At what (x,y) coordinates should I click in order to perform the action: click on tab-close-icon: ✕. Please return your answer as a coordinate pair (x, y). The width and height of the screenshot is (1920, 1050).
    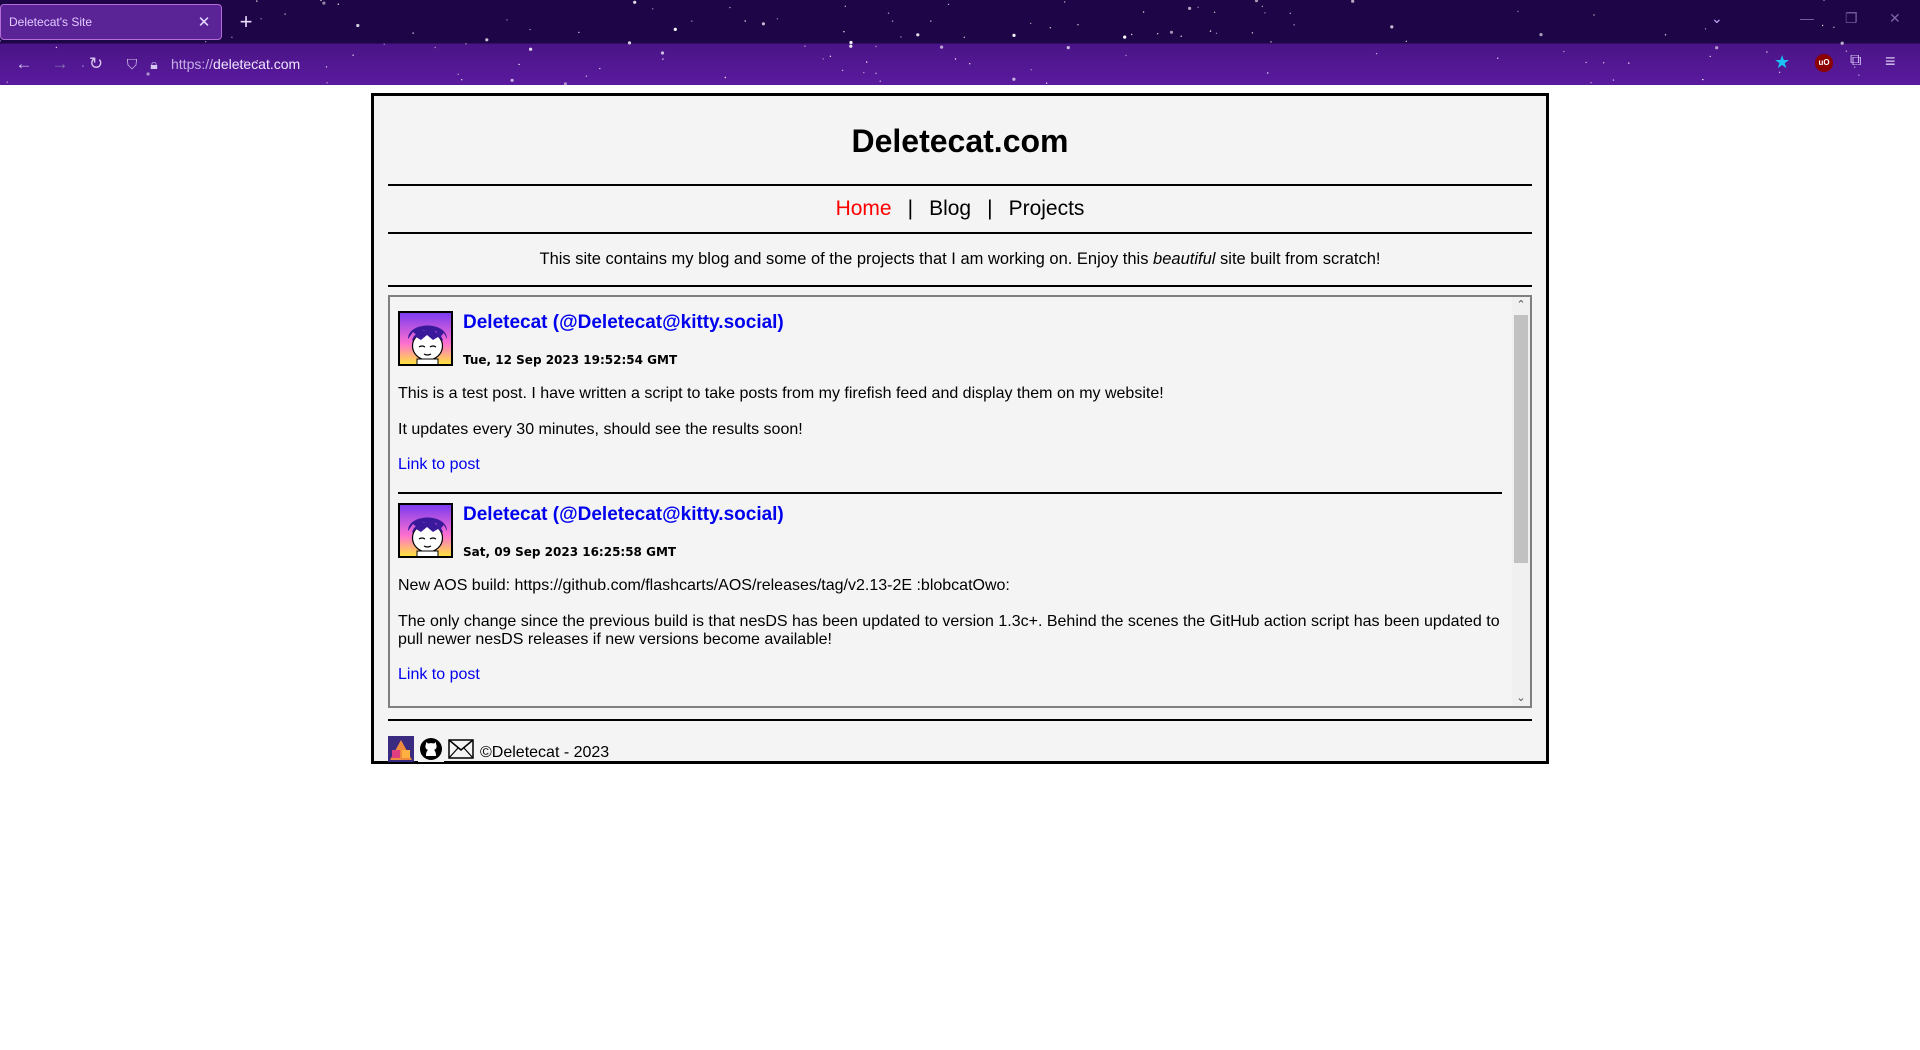
    Looking at the image, I should click on (204, 22).